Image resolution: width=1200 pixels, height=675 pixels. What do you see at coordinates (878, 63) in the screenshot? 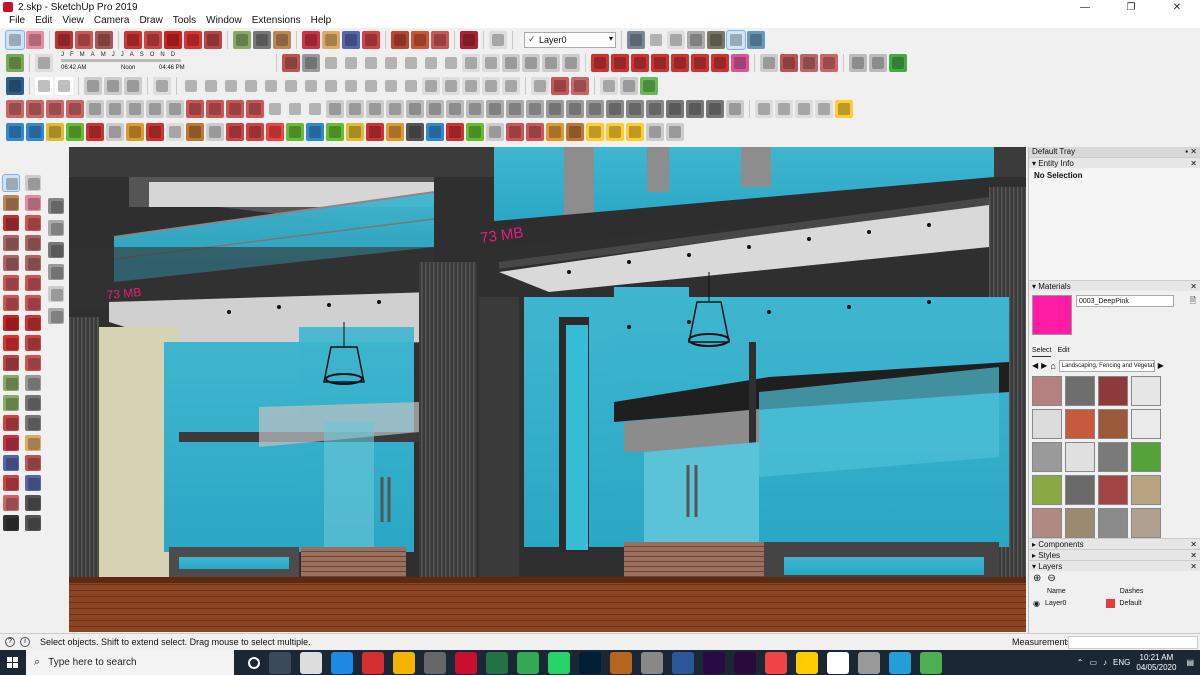
I see `section-cut-icon` at bounding box center [878, 63].